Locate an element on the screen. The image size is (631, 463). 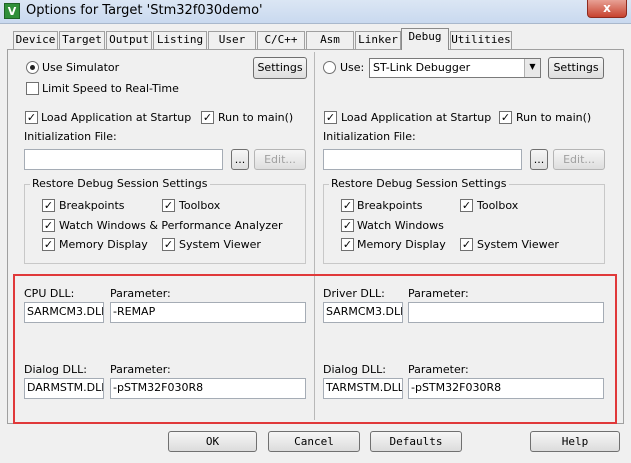
tab-cc: C/C++ is located at coordinates (281, 40).